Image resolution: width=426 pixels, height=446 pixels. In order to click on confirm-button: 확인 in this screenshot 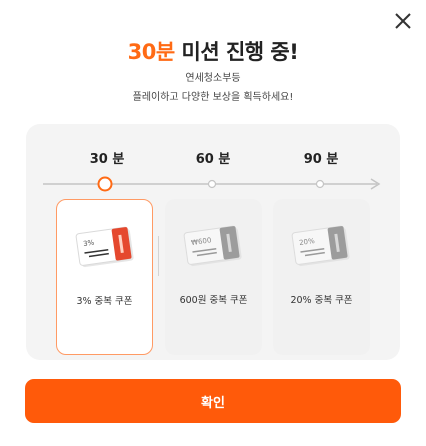, I will do `click(213, 401)`.